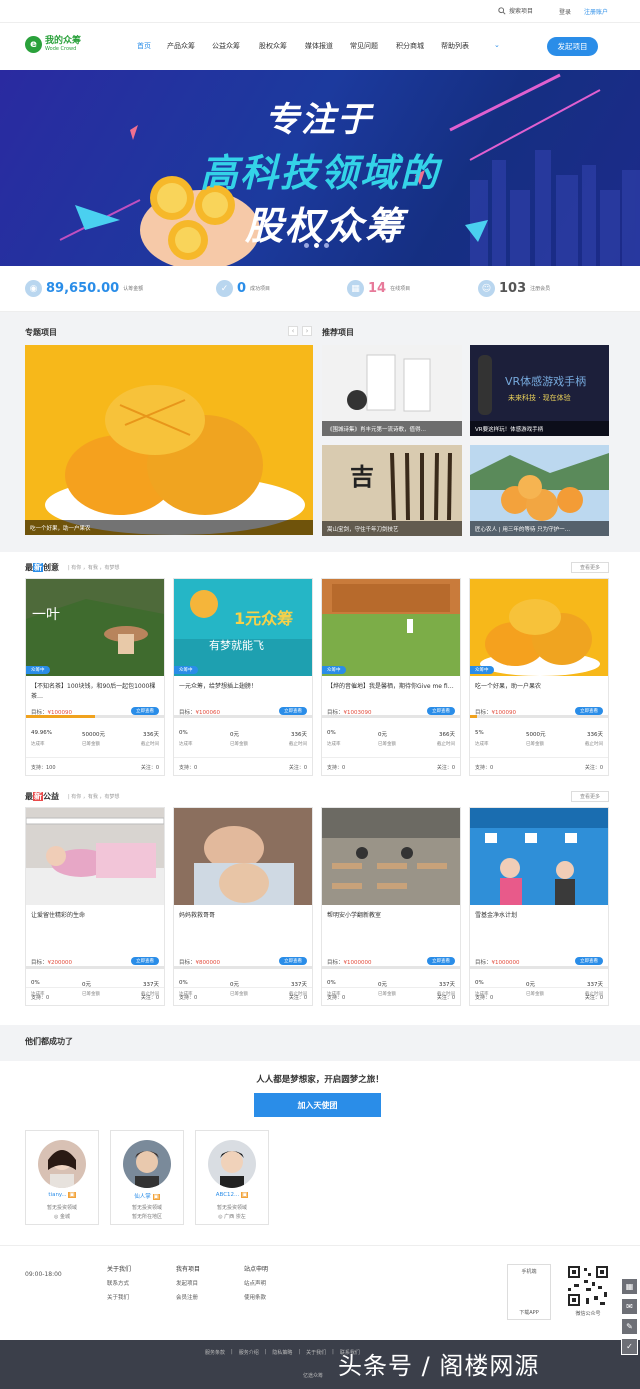 This screenshot has width=640, height=1389. What do you see at coordinates (72, 1195) in the screenshot?
I see `badge-icon: ▣` at bounding box center [72, 1195].